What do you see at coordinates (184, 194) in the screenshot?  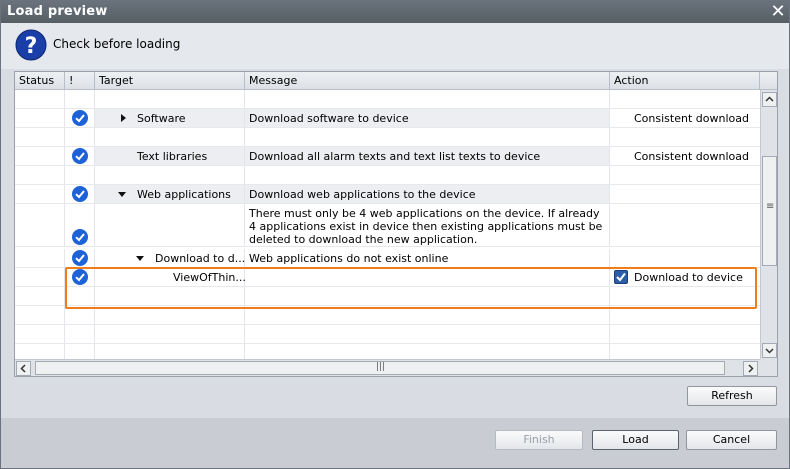 I see `target-label: Web applications` at bounding box center [184, 194].